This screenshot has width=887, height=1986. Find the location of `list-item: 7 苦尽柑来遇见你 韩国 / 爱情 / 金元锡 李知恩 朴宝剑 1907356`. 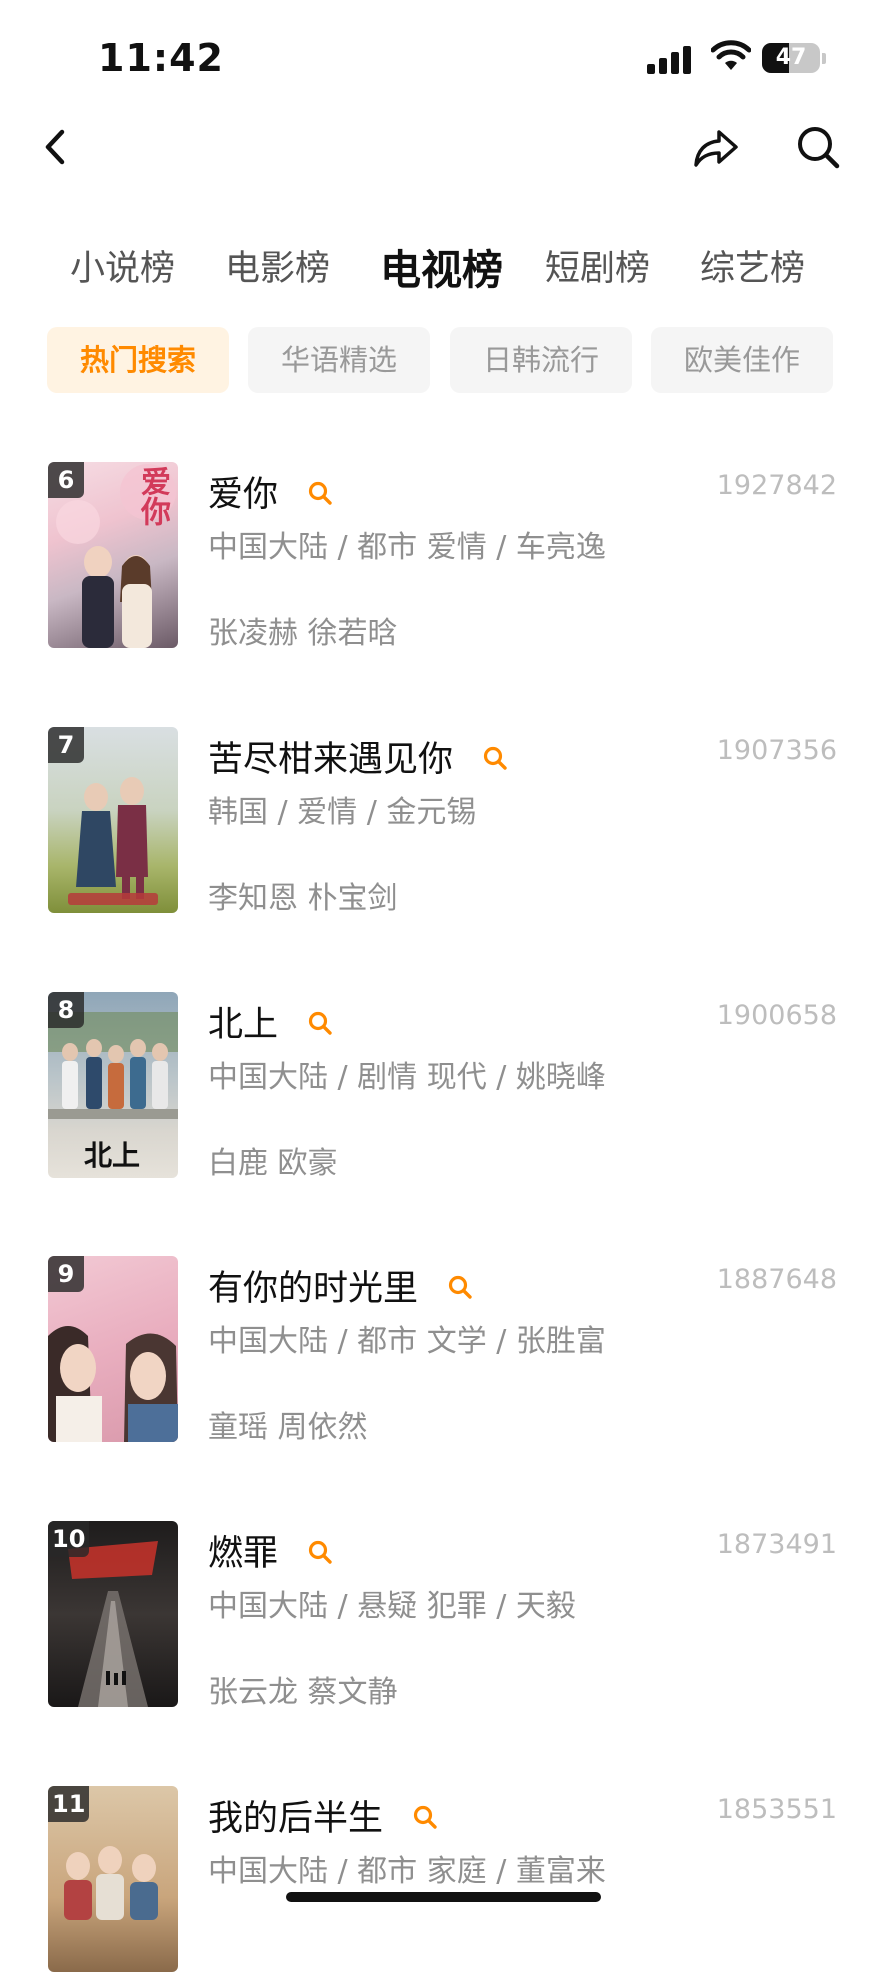

list-item: 7 苦尽柑来遇见你 韩国 / 爱情 / 金元锡 李知恩 朴宝剑 1907356 is located at coordinates (443, 827).